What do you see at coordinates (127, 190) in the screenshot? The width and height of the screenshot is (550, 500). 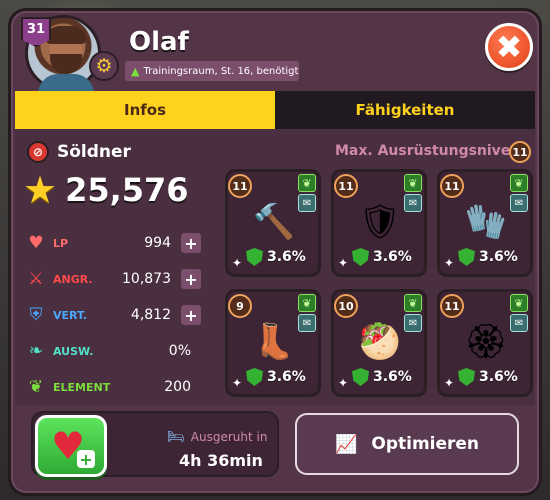 I see `power-value: 25,576` at bounding box center [127, 190].